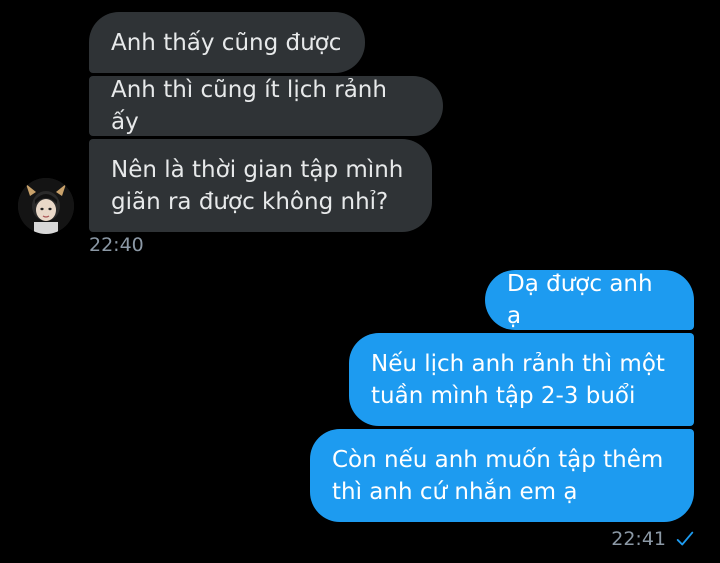 This screenshot has height=563, width=720. I want to click on checkmark-icon, so click(685, 538).